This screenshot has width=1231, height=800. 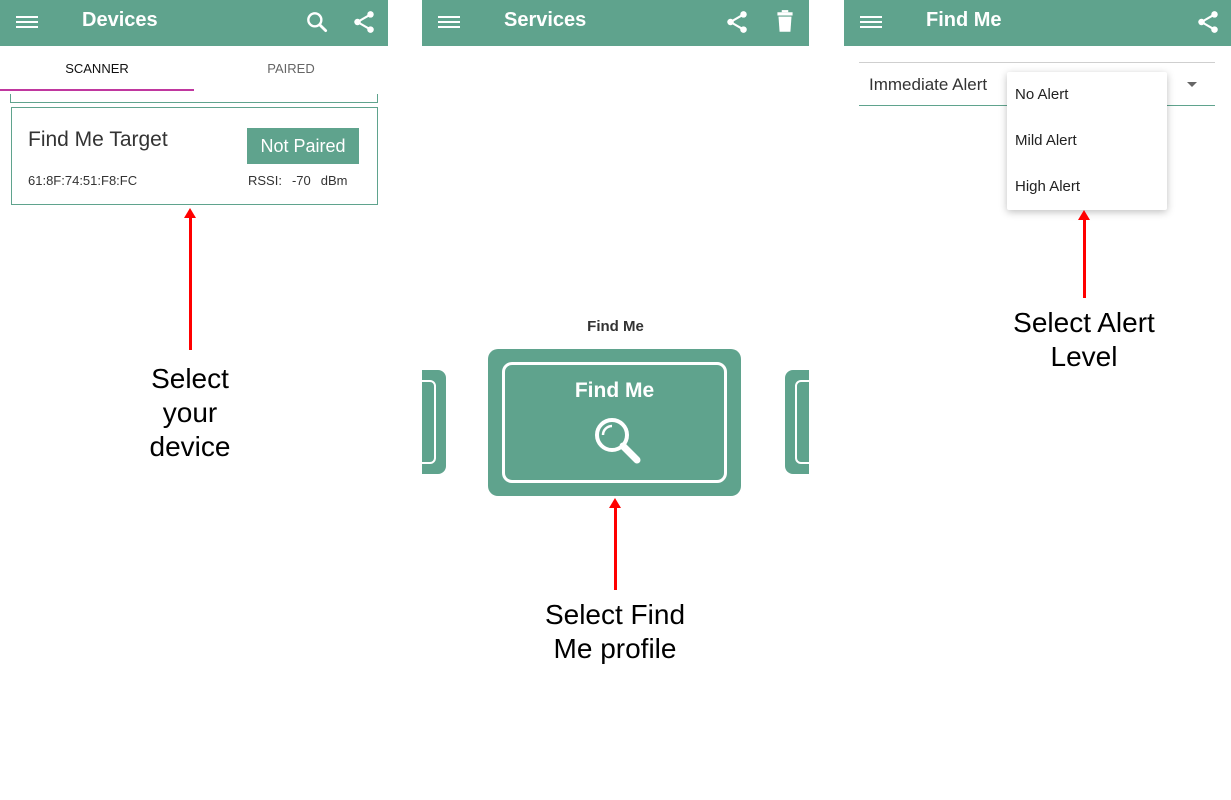 I want to click on app-bar-title: Services, so click(x=545, y=20).